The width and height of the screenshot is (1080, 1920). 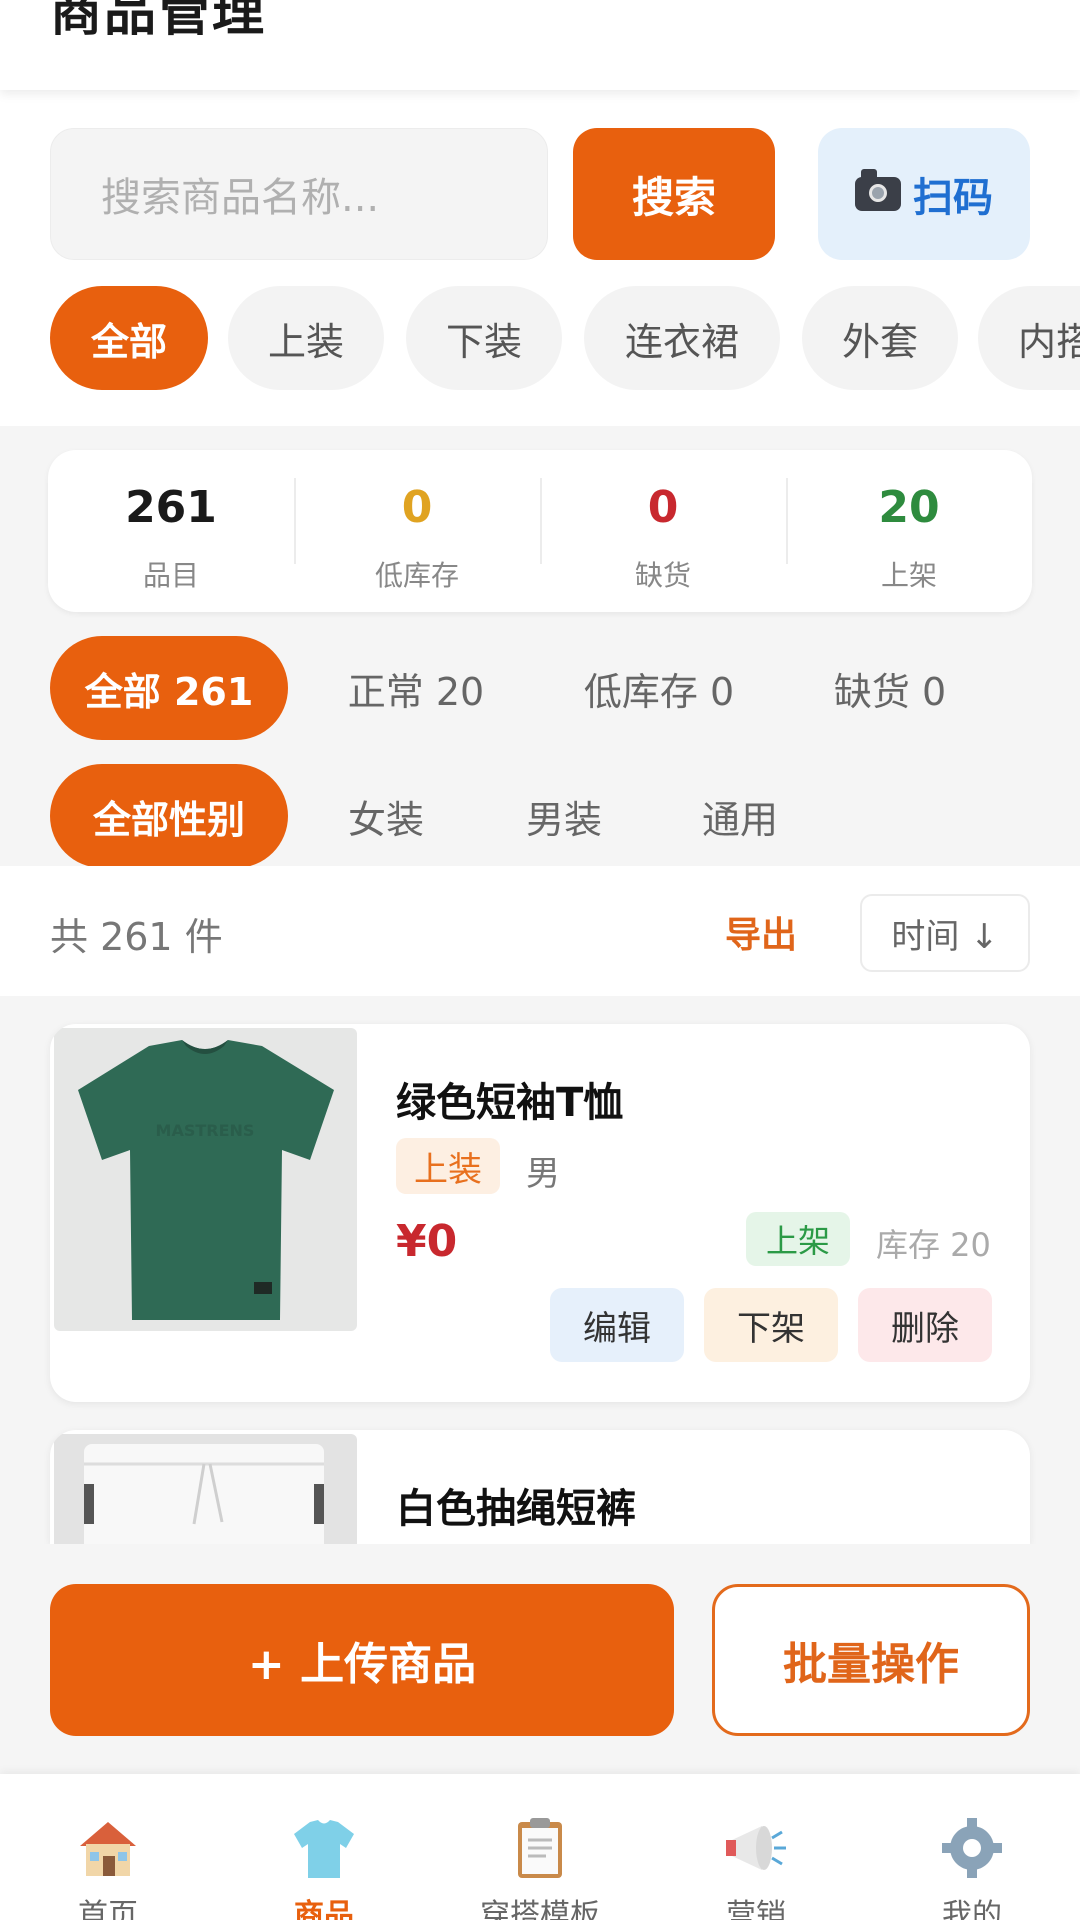 What do you see at coordinates (662, 575) in the screenshot?
I see `stat-label: 缺货` at bounding box center [662, 575].